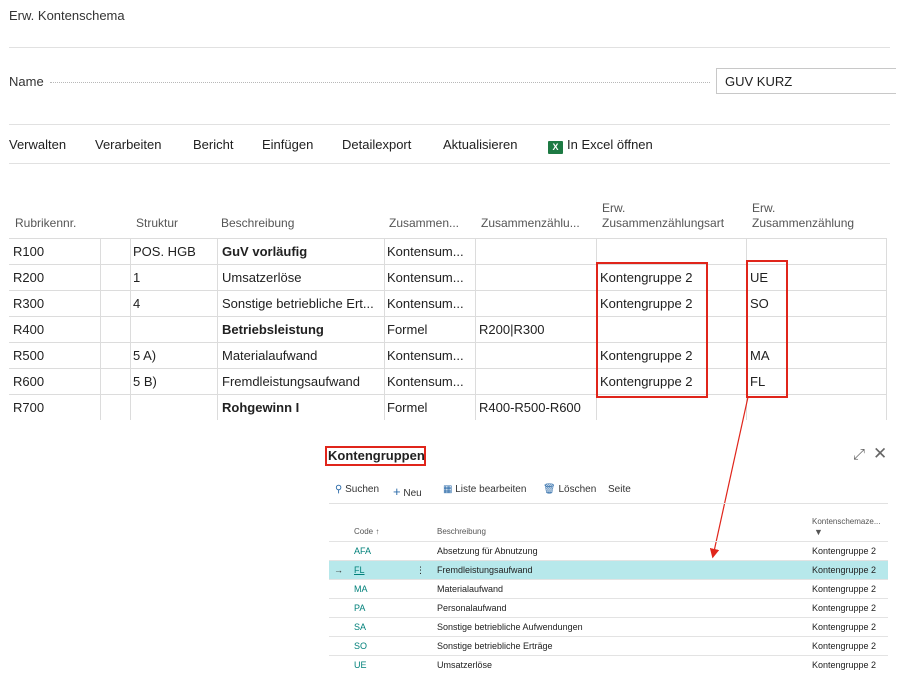 This screenshot has width=900, height=691. What do you see at coordinates (273, 329) in the screenshot?
I see `cell-beschreibung: Betriebsleistung` at bounding box center [273, 329].